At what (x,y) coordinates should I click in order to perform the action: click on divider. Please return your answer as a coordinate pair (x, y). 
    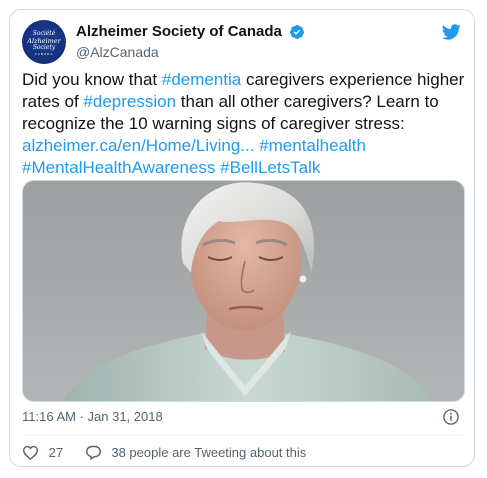
    Looking at the image, I should click on (242, 435).